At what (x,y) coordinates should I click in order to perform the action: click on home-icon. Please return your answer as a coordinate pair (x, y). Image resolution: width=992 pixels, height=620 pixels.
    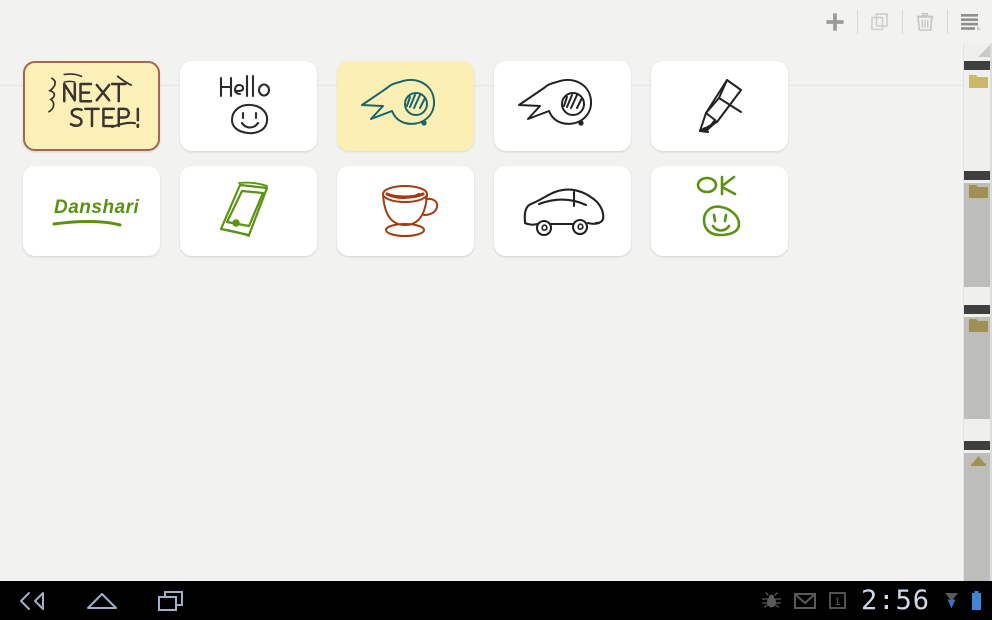
    Looking at the image, I should click on (102, 600).